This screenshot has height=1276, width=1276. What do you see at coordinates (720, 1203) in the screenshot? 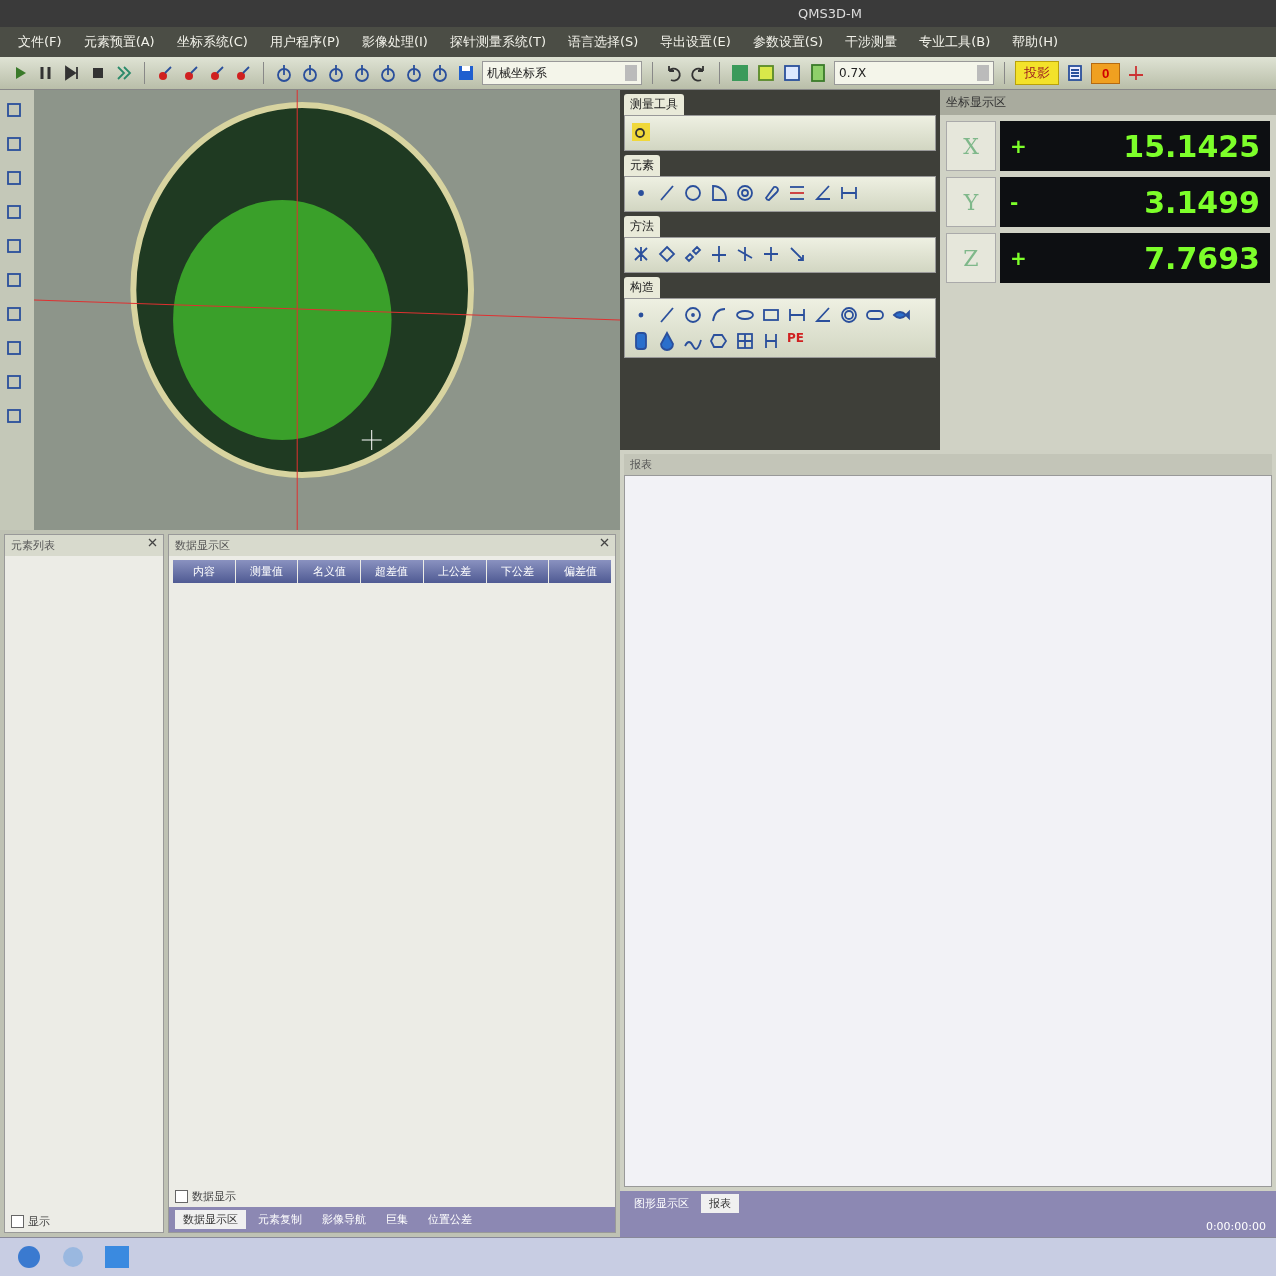
I see `tab: 报表` at bounding box center [720, 1203].